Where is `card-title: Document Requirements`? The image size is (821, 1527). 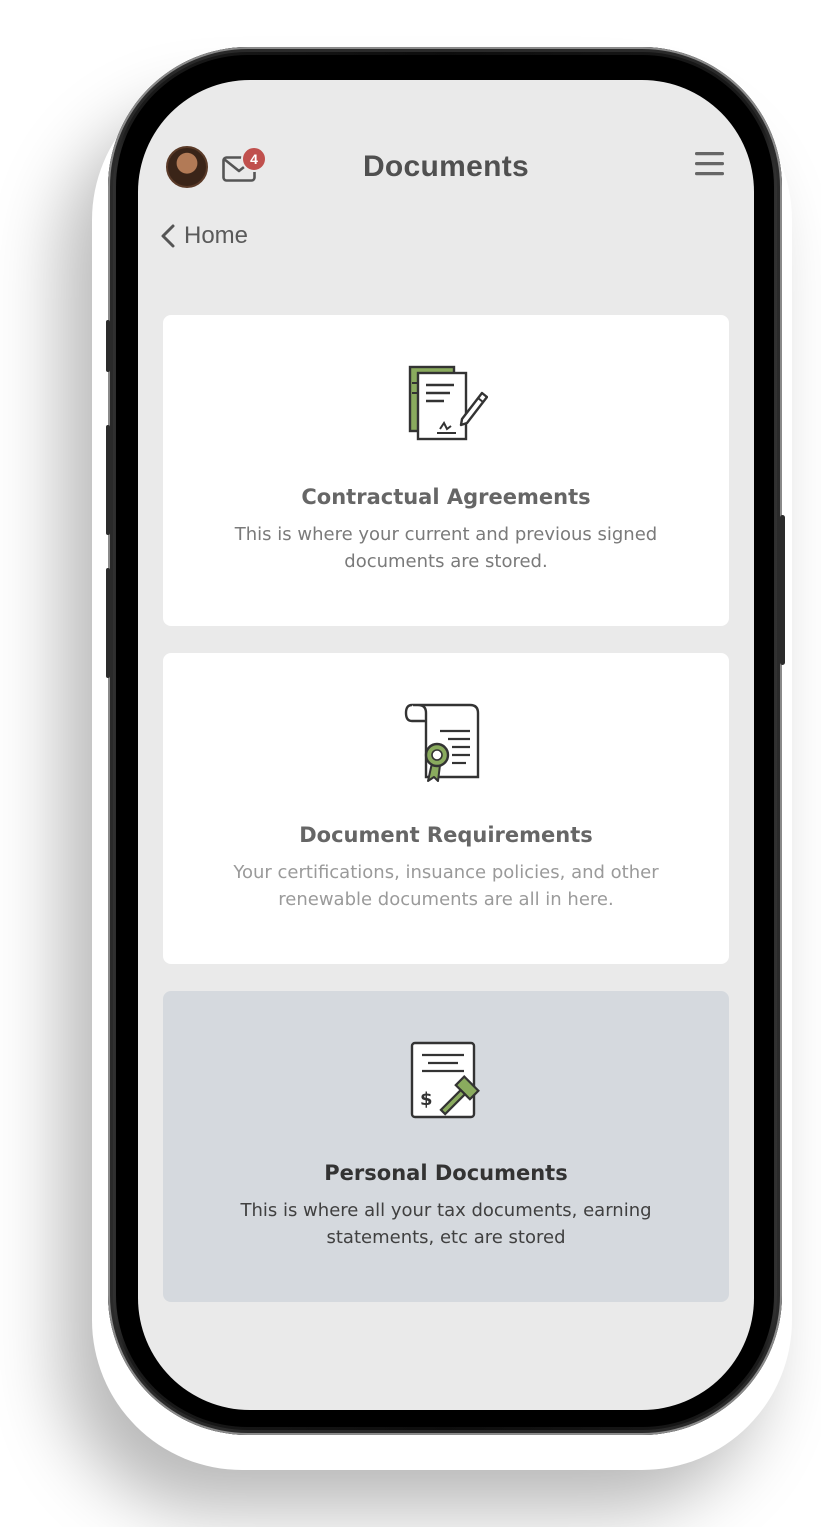
card-title: Document Requirements is located at coordinates (446, 835).